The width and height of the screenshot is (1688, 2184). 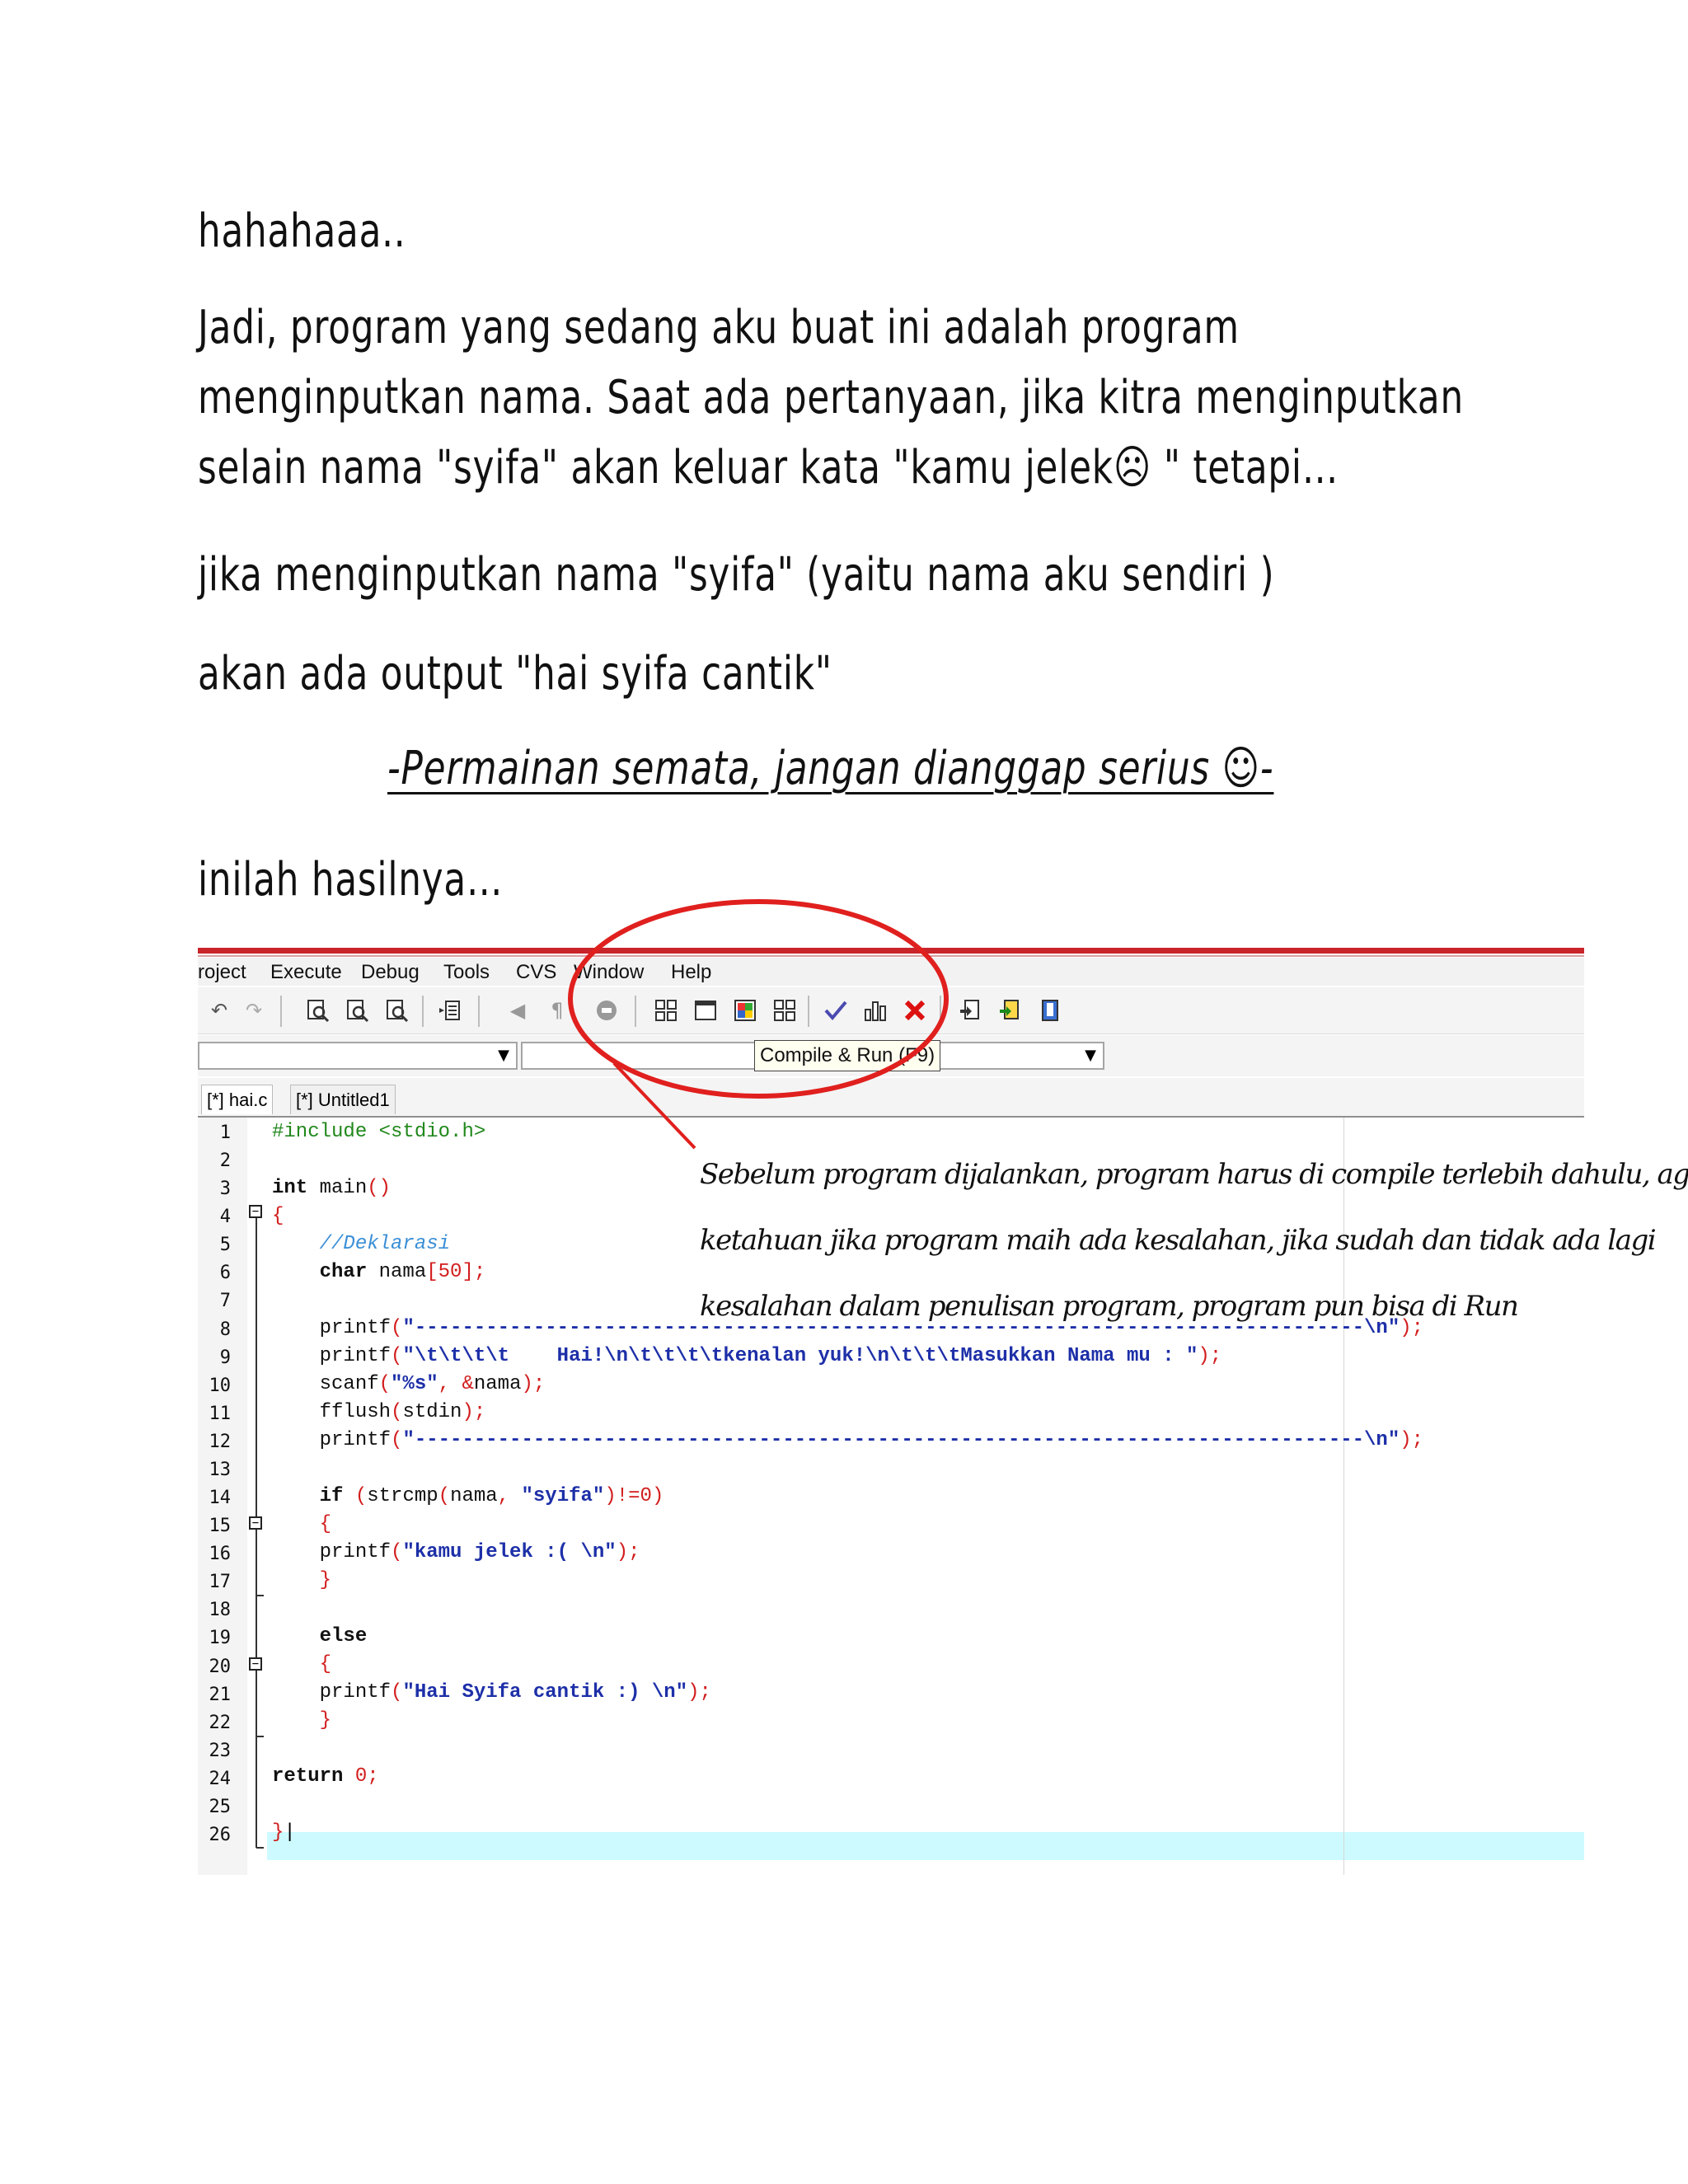 What do you see at coordinates (332, 1188) in the screenshot?
I see `code-line-3: int main()` at bounding box center [332, 1188].